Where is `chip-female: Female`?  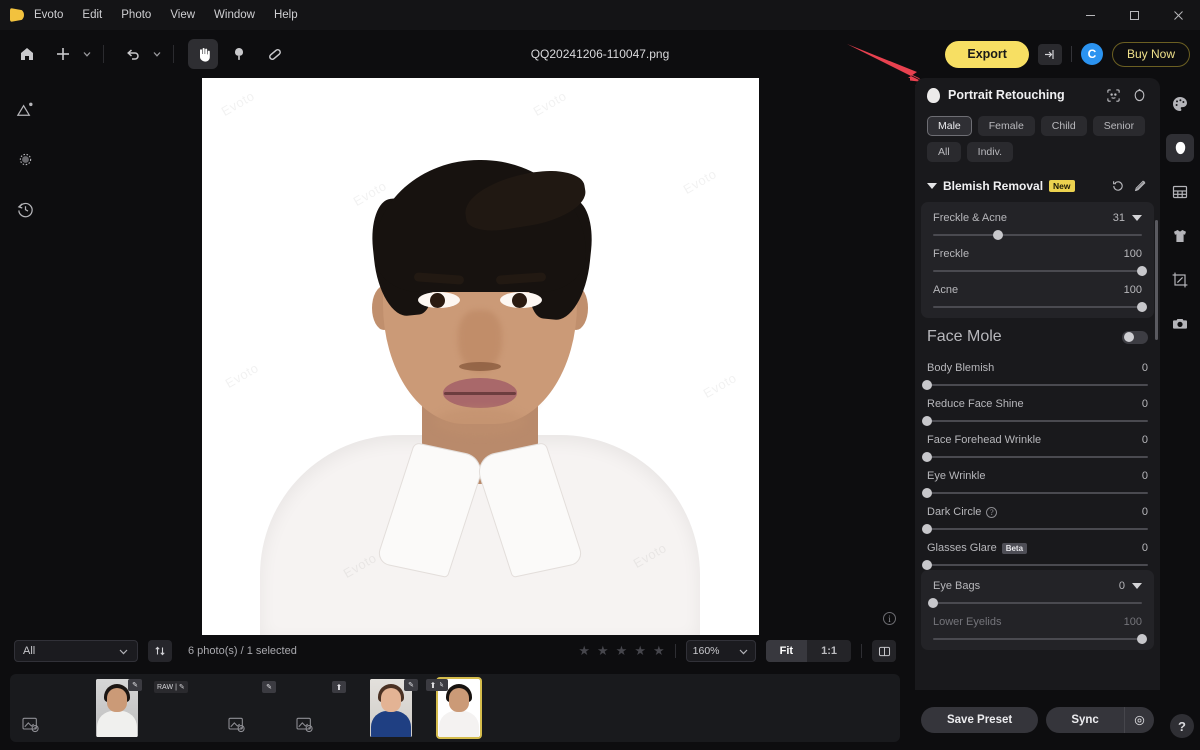
chip-female: Female is located at coordinates (1006, 126).